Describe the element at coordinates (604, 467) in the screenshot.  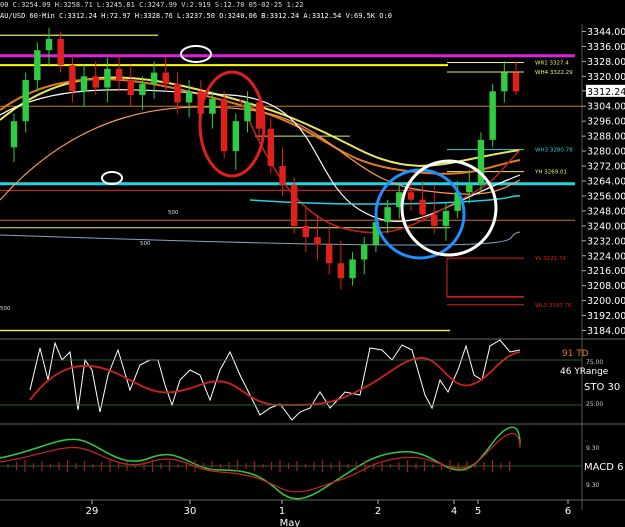
I see `macd-label: MACD 6` at that location.